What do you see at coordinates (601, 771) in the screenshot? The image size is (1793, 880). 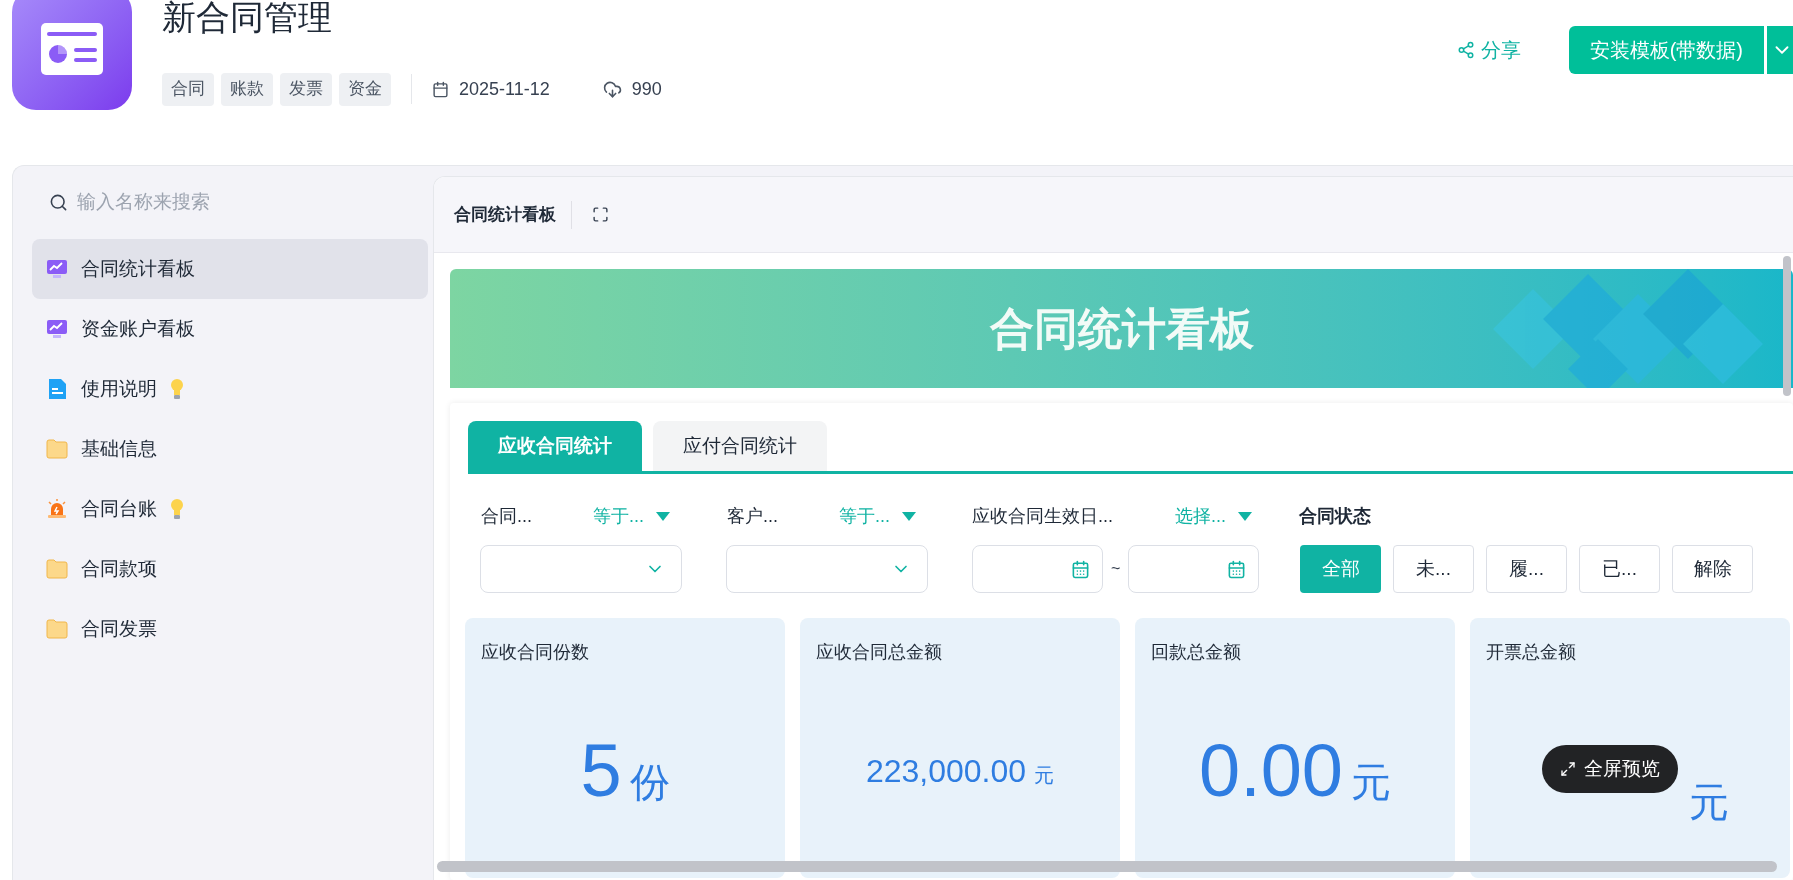 I see `stat-value: 5` at bounding box center [601, 771].